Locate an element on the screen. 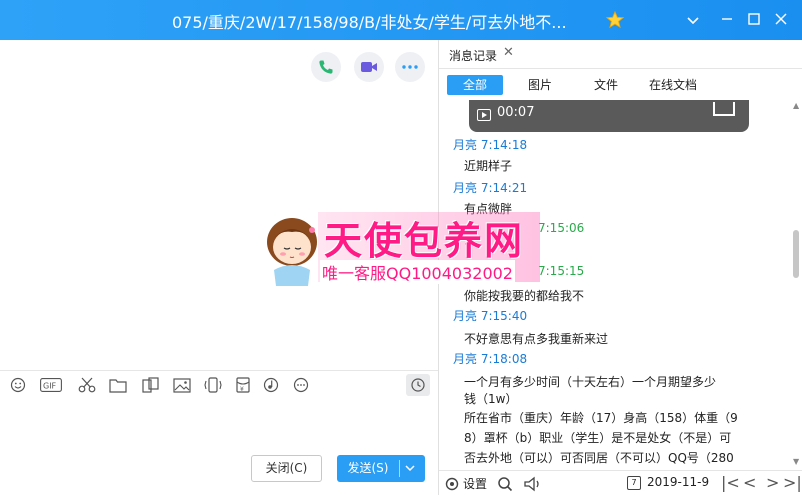 Image resolution: width=802 pixels, height=495 pixels. phone-call-button is located at coordinates (326, 67).